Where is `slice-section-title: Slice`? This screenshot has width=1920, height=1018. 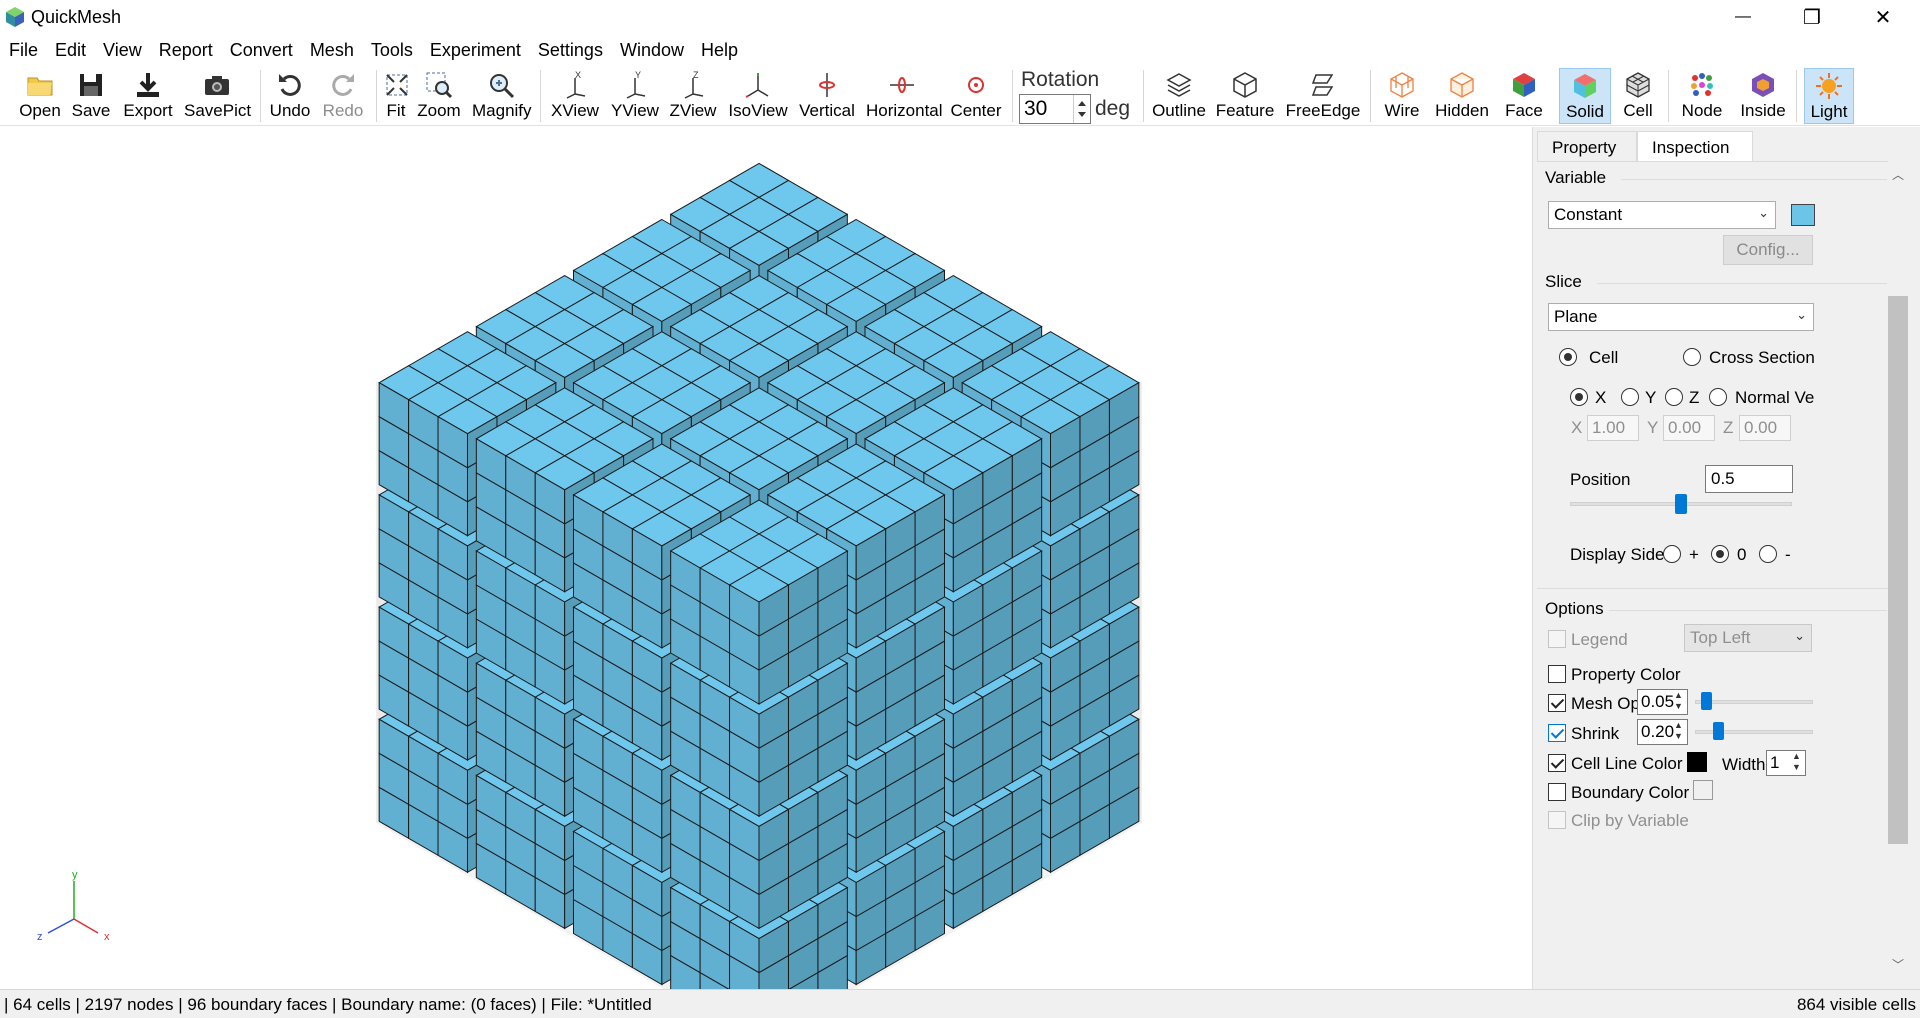 slice-section-title: Slice is located at coordinates (1563, 281).